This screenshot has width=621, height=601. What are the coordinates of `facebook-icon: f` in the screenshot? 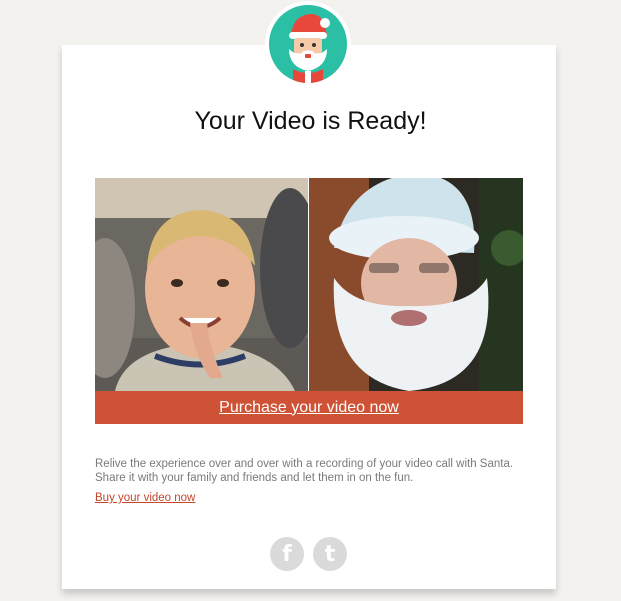 It's located at (287, 554).